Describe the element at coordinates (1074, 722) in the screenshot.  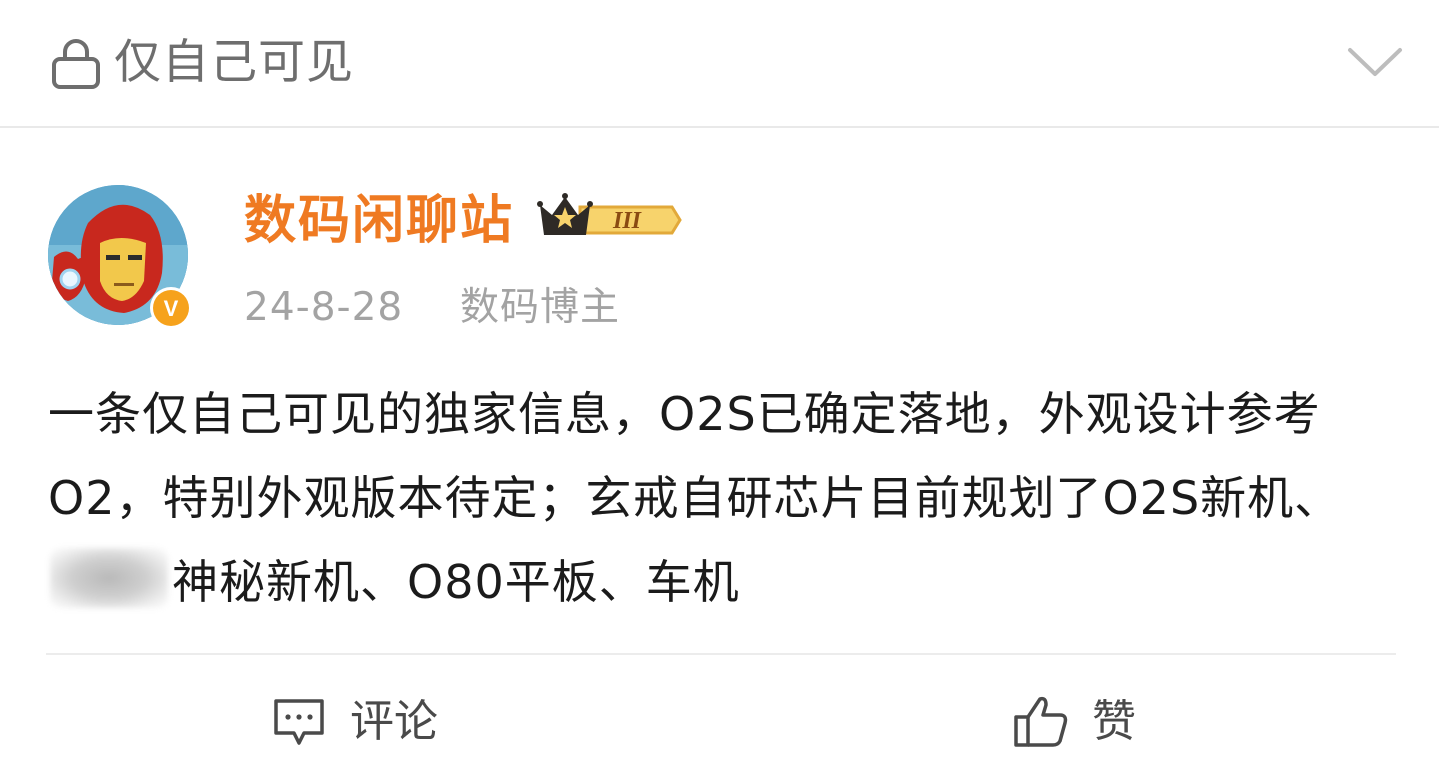
I see `like-button: 赞` at that location.